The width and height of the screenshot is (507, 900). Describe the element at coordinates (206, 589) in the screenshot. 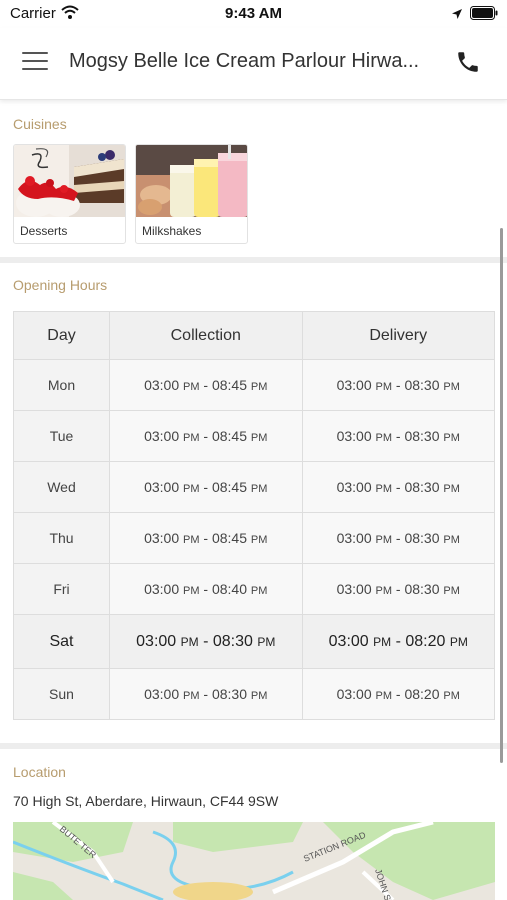

I see `collection-hours-cell: 03:00 PM - 08:40 PM` at that location.